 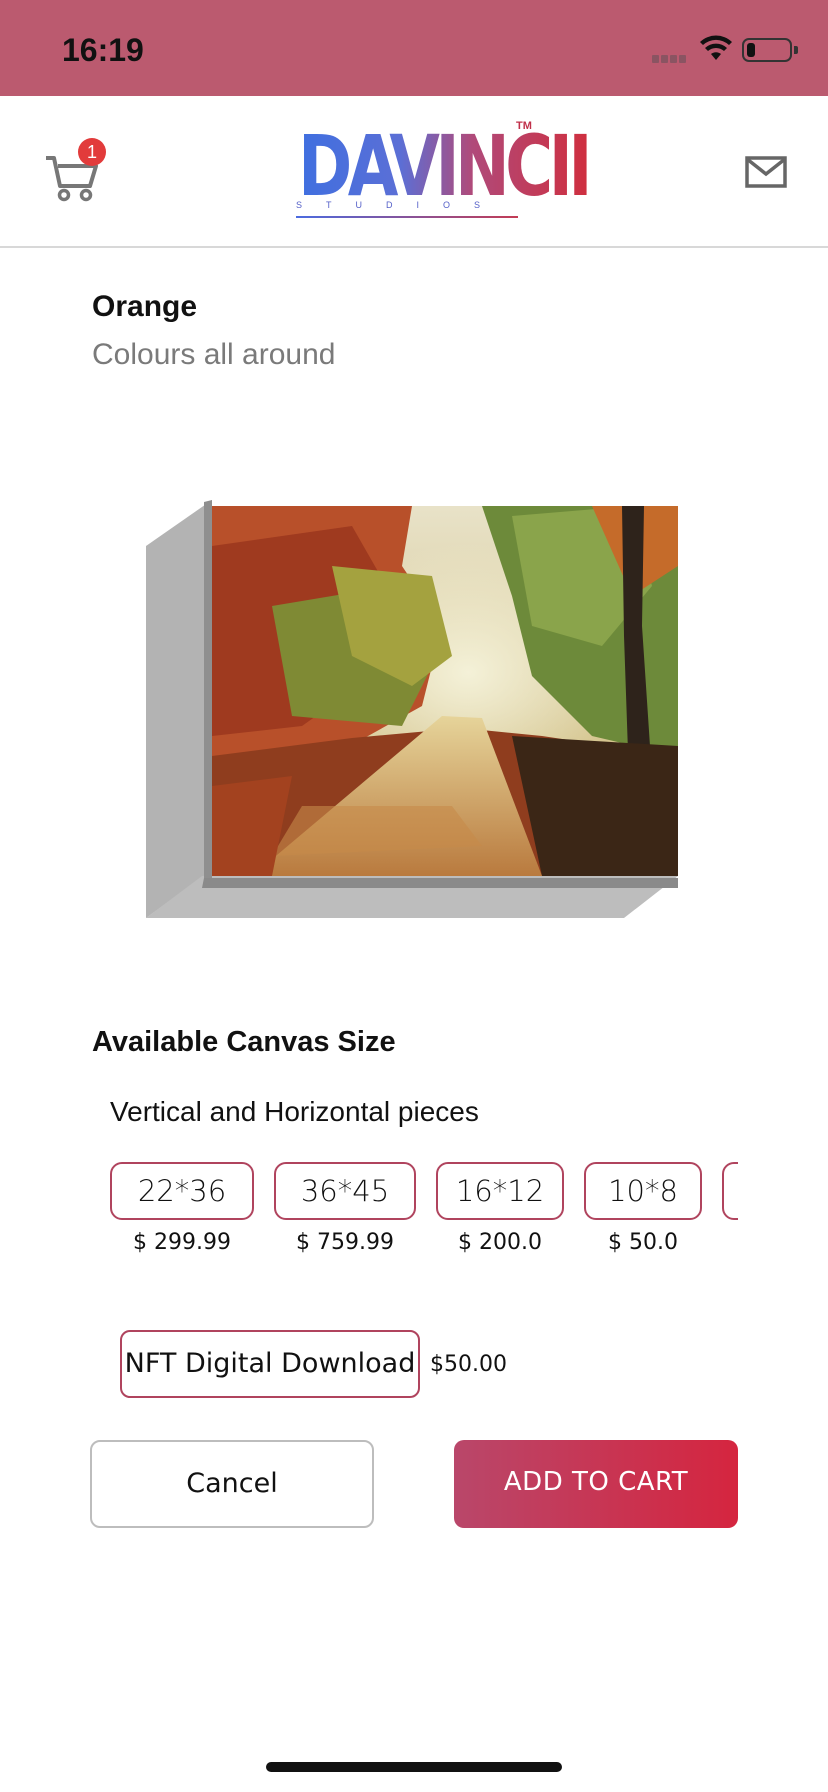 I want to click on size-price-16x12: $ 200.0, so click(x=500, y=1242).